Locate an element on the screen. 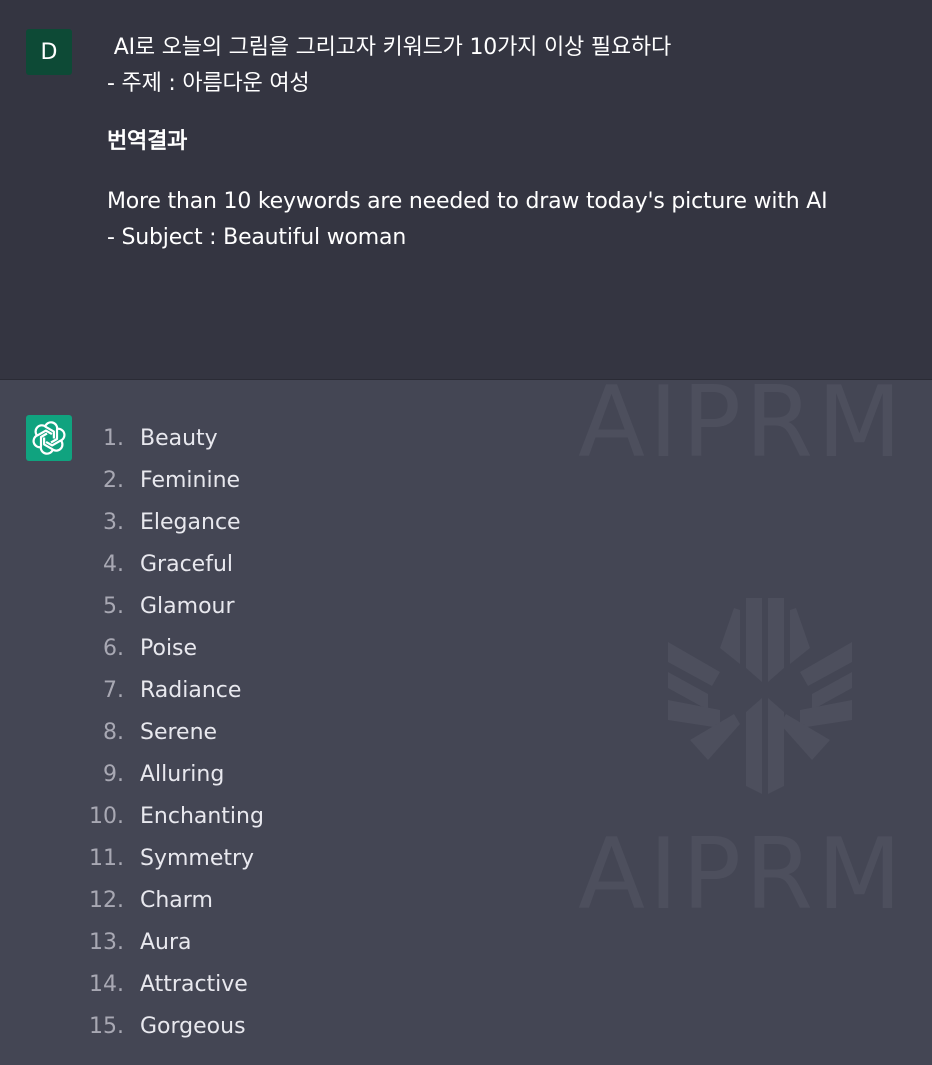 The image size is (932, 1065). list-item-number: 11. is located at coordinates (106, 858).